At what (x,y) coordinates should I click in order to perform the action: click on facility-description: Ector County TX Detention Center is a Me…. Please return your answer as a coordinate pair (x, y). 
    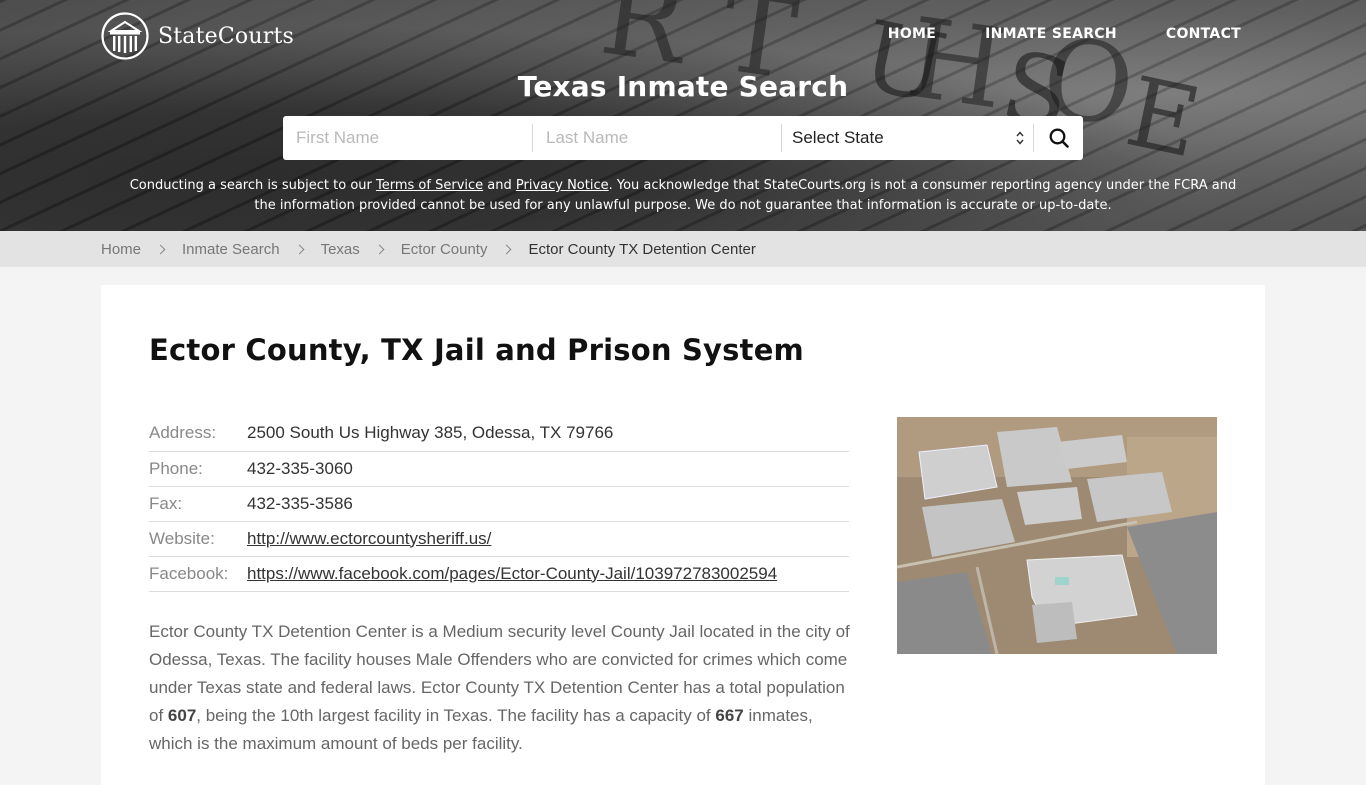
    Looking at the image, I should click on (501, 688).